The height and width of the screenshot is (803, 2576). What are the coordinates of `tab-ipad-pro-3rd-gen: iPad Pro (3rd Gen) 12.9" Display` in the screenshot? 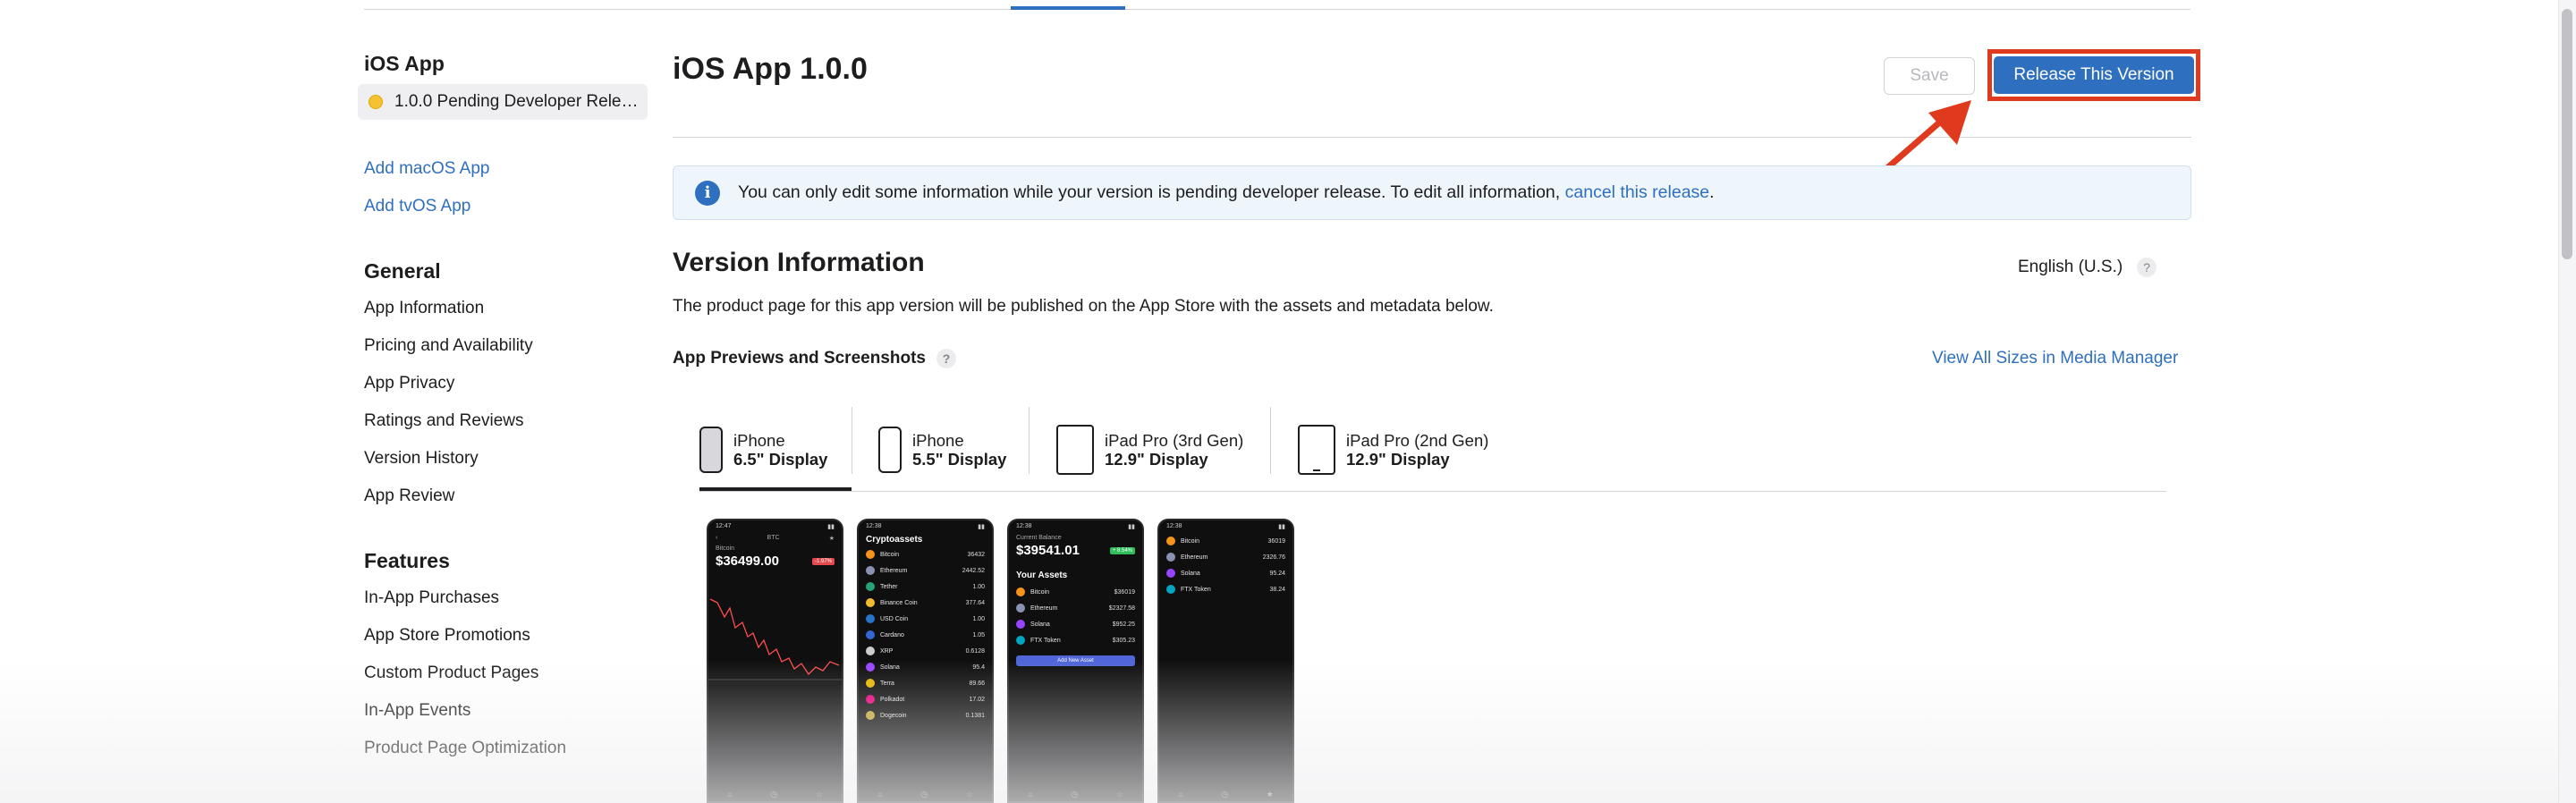 It's located at (1149, 449).